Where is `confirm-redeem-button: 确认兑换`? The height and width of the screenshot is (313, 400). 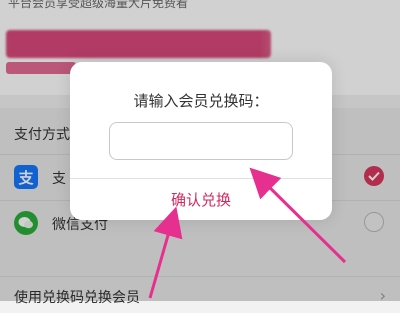
confirm-redeem-button: 确认兑换 is located at coordinates (201, 199).